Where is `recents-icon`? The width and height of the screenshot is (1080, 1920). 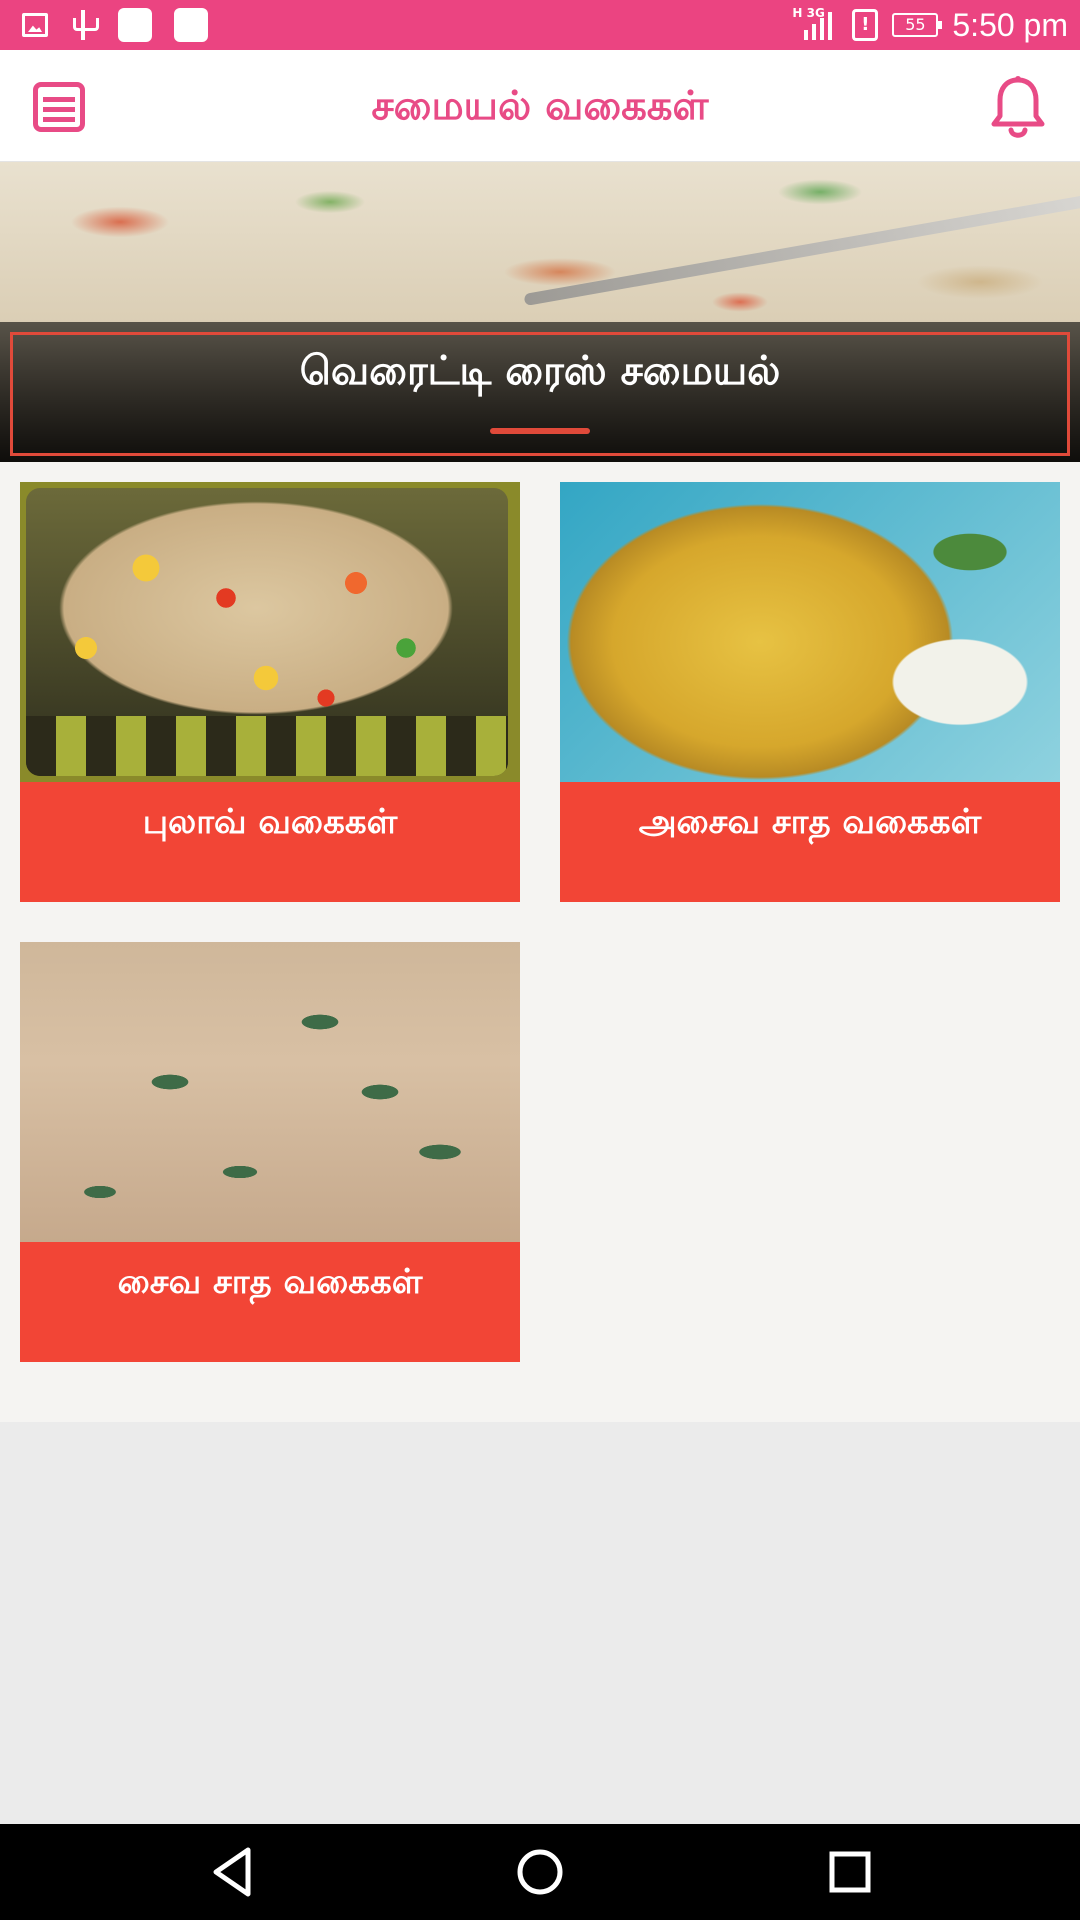 recents-icon is located at coordinates (850, 1872).